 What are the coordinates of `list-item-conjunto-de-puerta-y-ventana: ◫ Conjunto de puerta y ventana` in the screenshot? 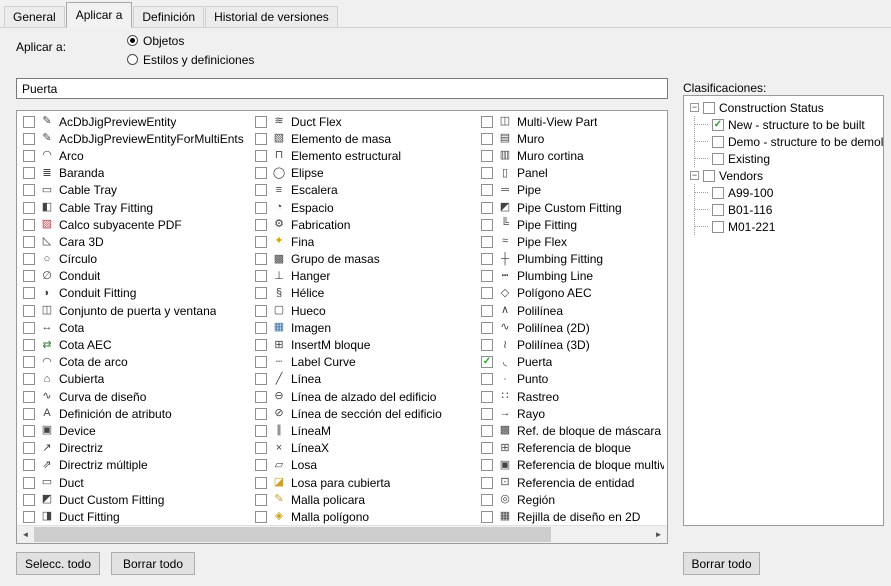 It's located at (136, 310).